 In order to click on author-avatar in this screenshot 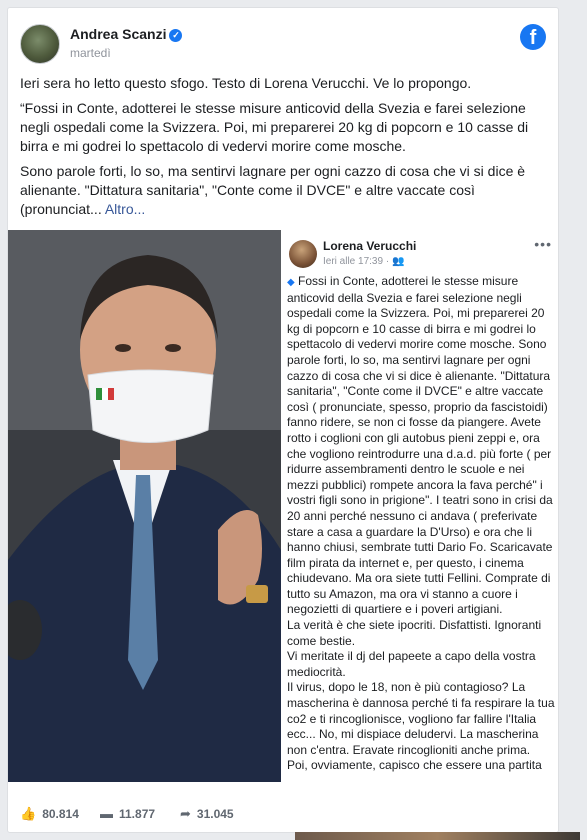, I will do `click(40, 44)`.